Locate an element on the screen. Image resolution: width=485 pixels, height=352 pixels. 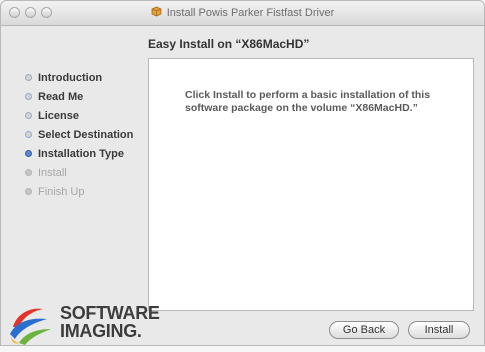
step-label: Install is located at coordinates (52, 172).